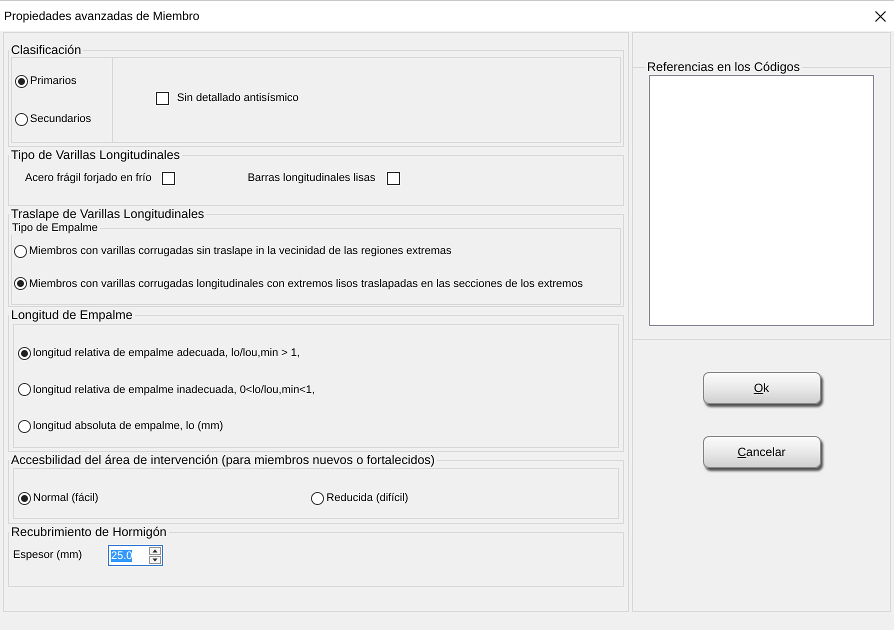 The height and width of the screenshot is (630, 894). What do you see at coordinates (65, 498) in the screenshot?
I see `radio-label: Normal (fácil)` at bounding box center [65, 498].